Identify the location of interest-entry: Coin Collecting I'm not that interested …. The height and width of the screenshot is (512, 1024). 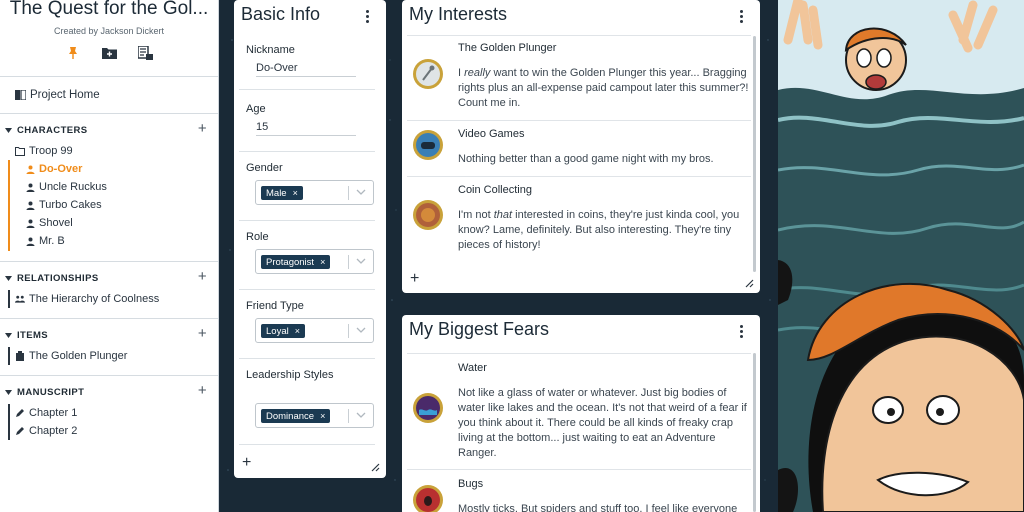
(579, 220).